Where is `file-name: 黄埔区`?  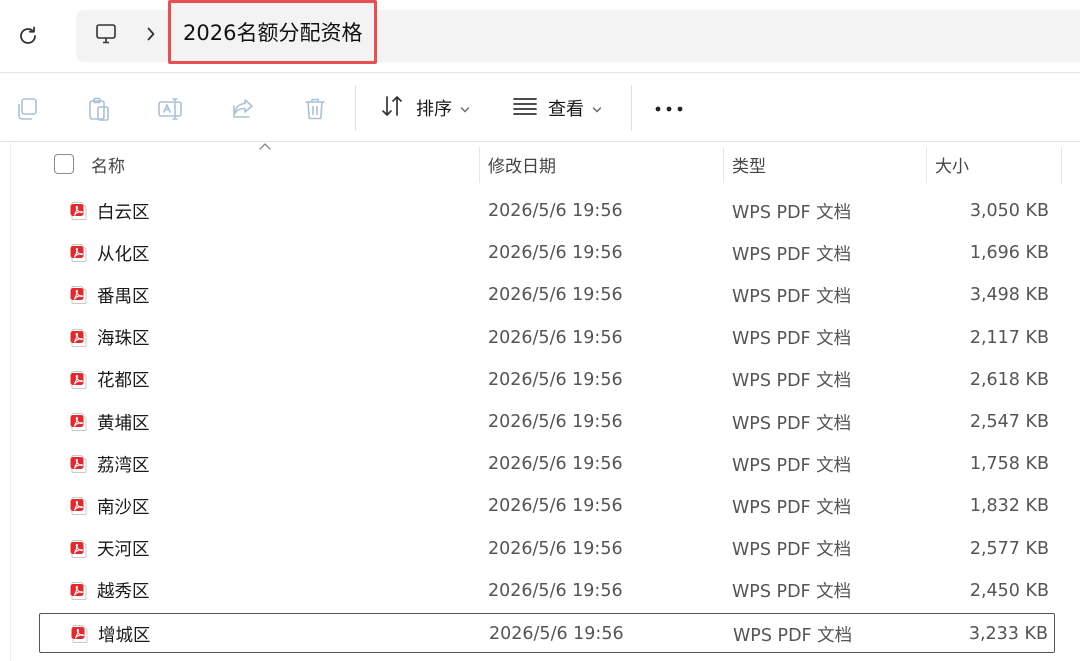
file-name: 黄埔区 is located at coordinates (123, 423).